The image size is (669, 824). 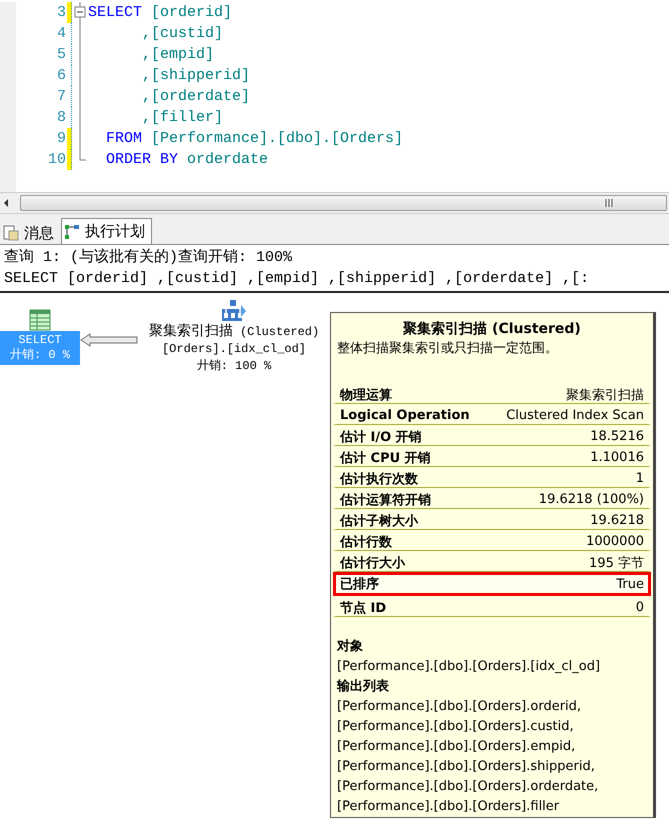 I want to click on section-text: [Performance].[dbo].[Orders].orderdate,, so click(x=468, y=787).